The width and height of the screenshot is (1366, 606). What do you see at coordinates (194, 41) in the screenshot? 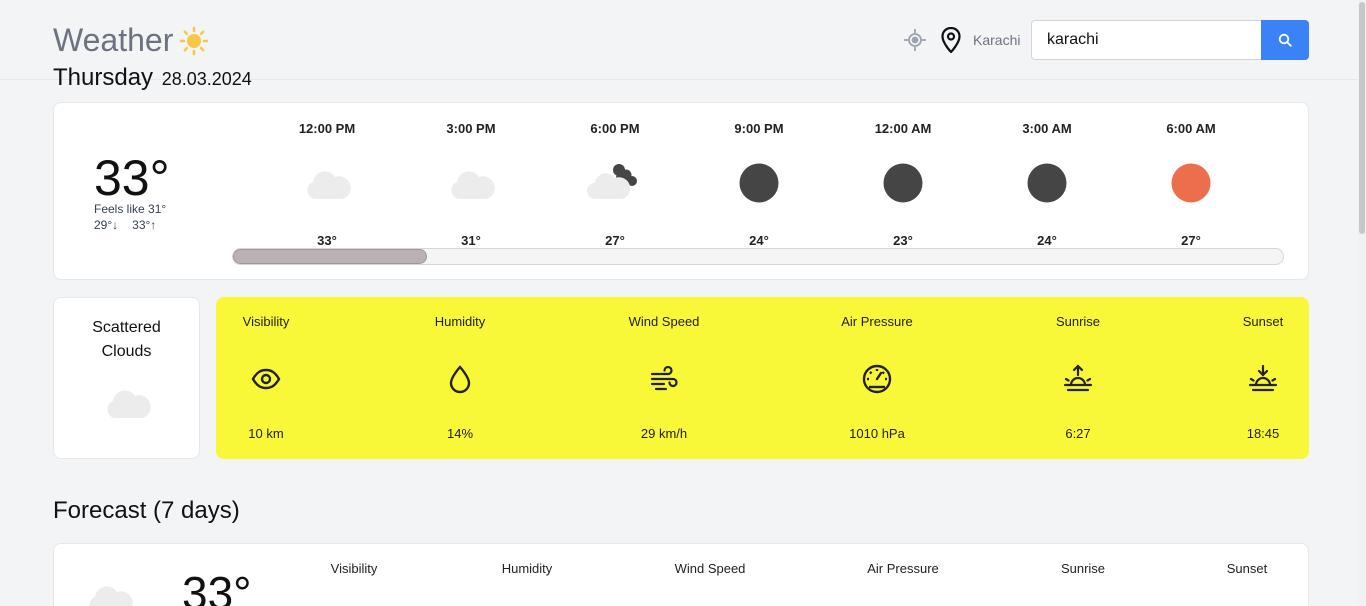
I see `sun-logo-icon` at bounding box center [194, 41].